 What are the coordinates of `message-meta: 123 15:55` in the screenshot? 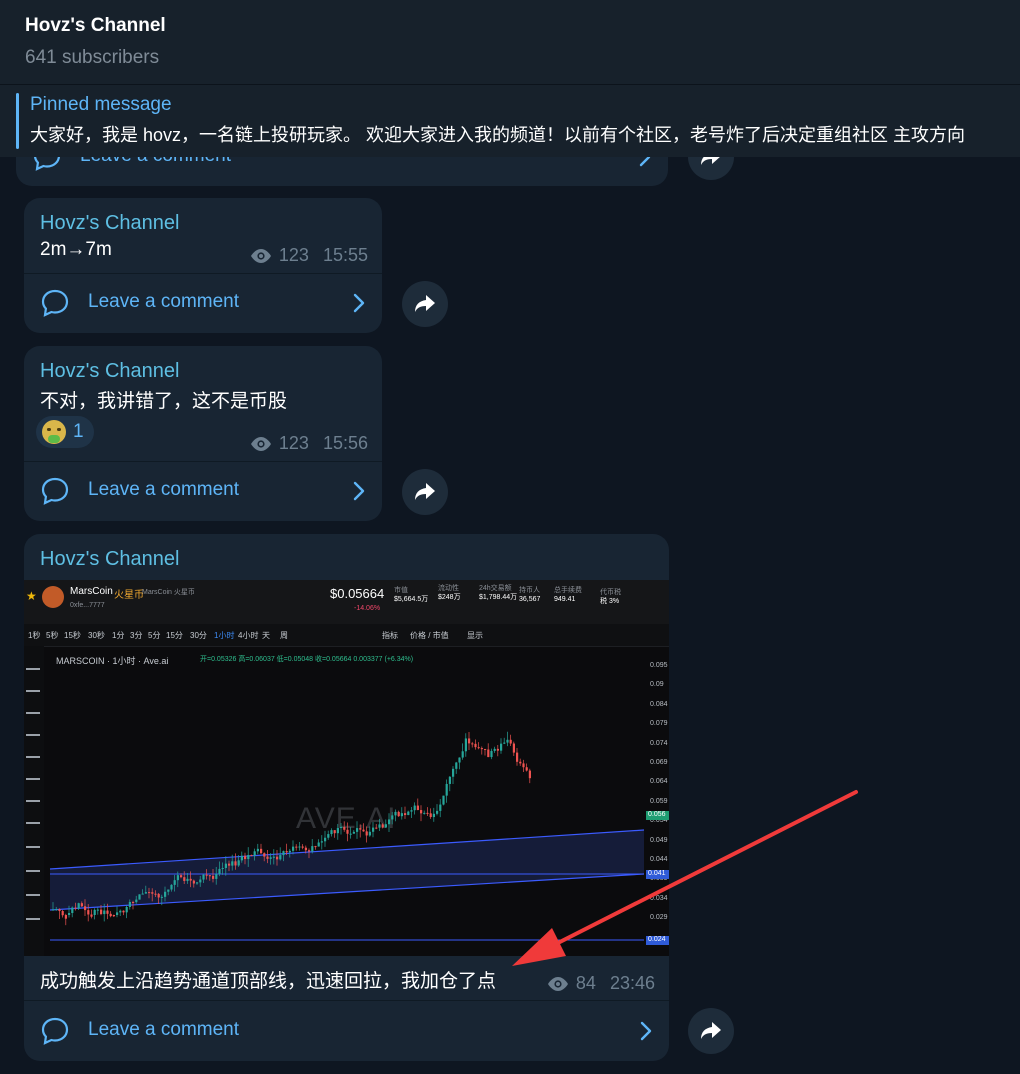 It's located at (308, 255).